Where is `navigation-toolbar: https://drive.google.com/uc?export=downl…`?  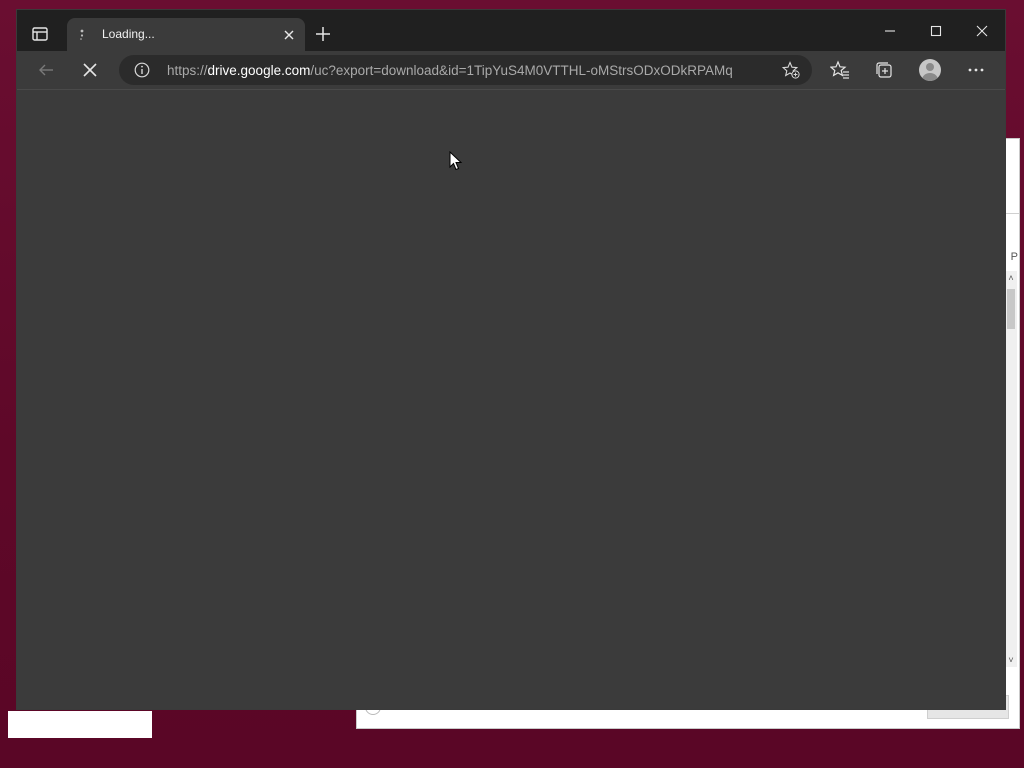 navigation-toolbar: https://drive.google.com/uc?export=downl… is located at coordinates (511, 70).